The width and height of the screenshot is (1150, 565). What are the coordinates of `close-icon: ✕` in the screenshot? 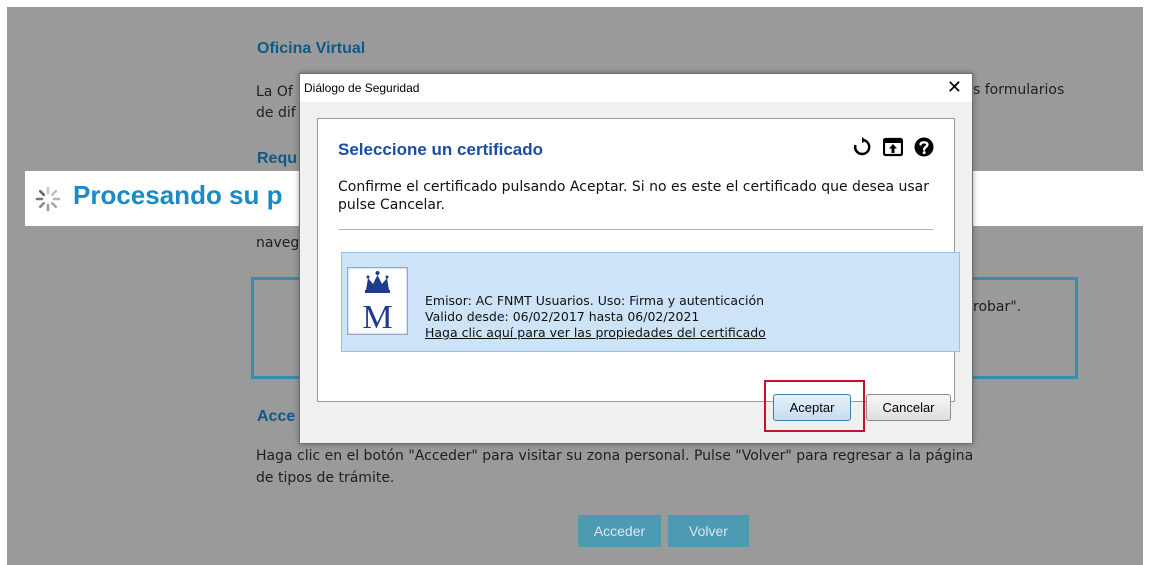 It's located at (954, 87).